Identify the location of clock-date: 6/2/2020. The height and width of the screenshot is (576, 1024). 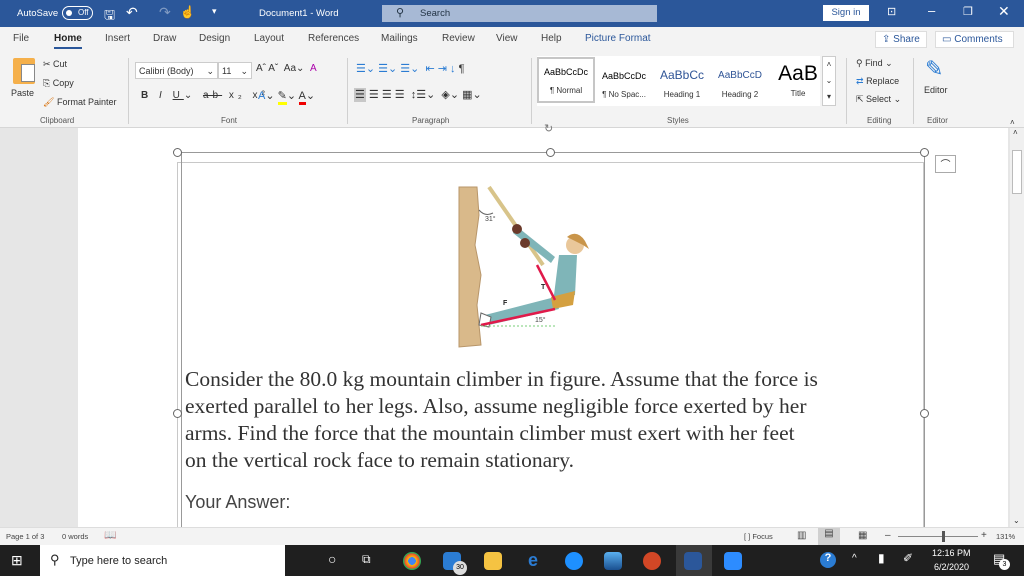
(951, 567).